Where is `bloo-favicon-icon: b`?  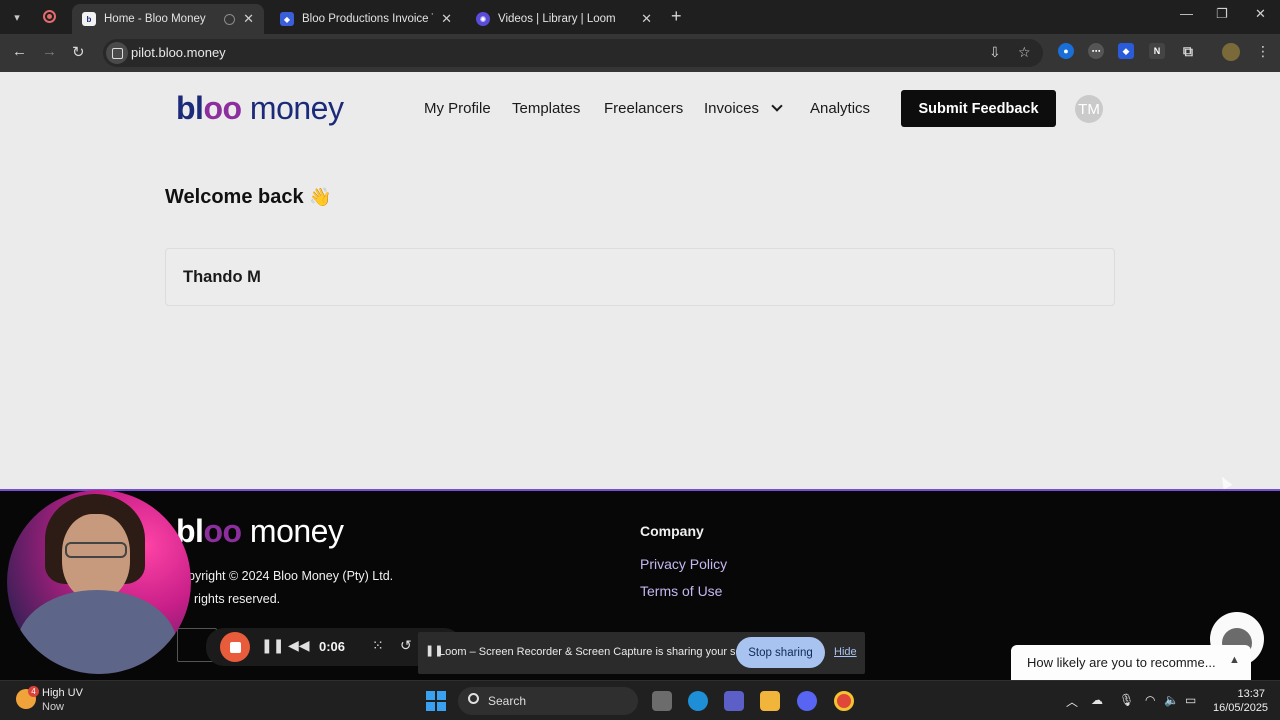 bloo-favicon-icon: b is located at coordinates (89, 19).